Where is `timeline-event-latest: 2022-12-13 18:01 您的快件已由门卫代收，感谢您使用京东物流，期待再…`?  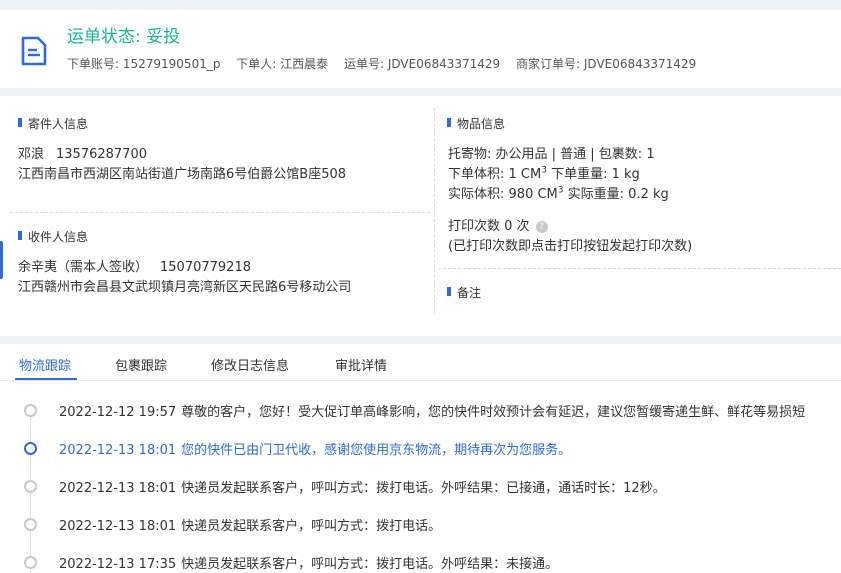
timeline-event-latest: 2022-12-13 18:01 您的快件已由门卫代收，感谢您使用京东物流，期待再… is located at coordinates (420, 449).